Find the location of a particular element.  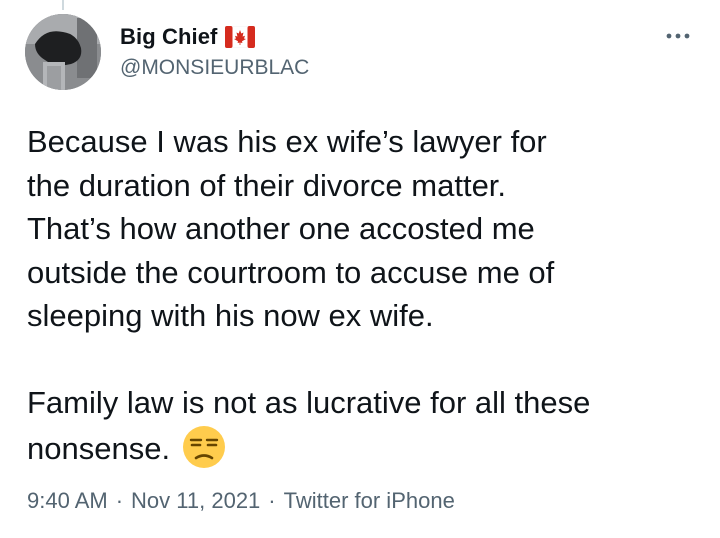

more-options-icon is located at coordinates (678, 36).